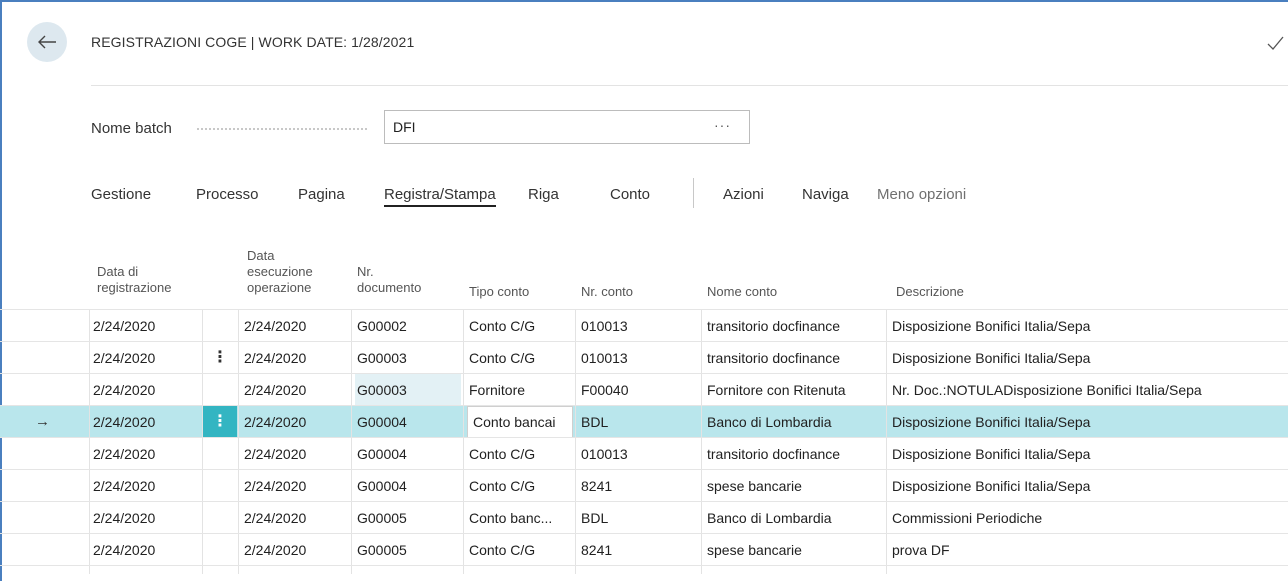 The width and height of the screenshot is (1288, 581). What do you see at coordinates (743, 194) in the screenshot?
I see `action-azioni: Azioni` at bounding box center [743, 194].